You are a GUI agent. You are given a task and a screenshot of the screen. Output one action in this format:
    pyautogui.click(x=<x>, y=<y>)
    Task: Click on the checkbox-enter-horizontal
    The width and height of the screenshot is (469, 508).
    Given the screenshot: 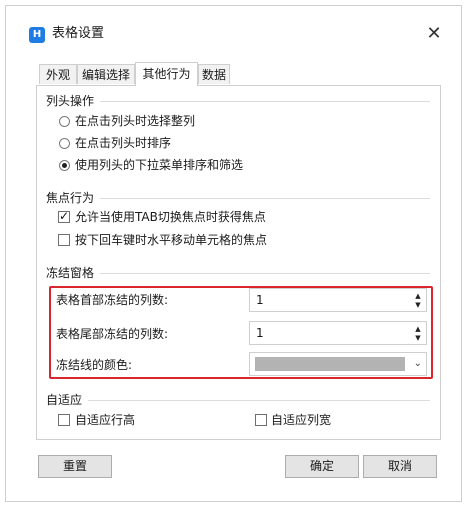 What is the action you would take?
    pyautogui.click(x=64, y=240)
    